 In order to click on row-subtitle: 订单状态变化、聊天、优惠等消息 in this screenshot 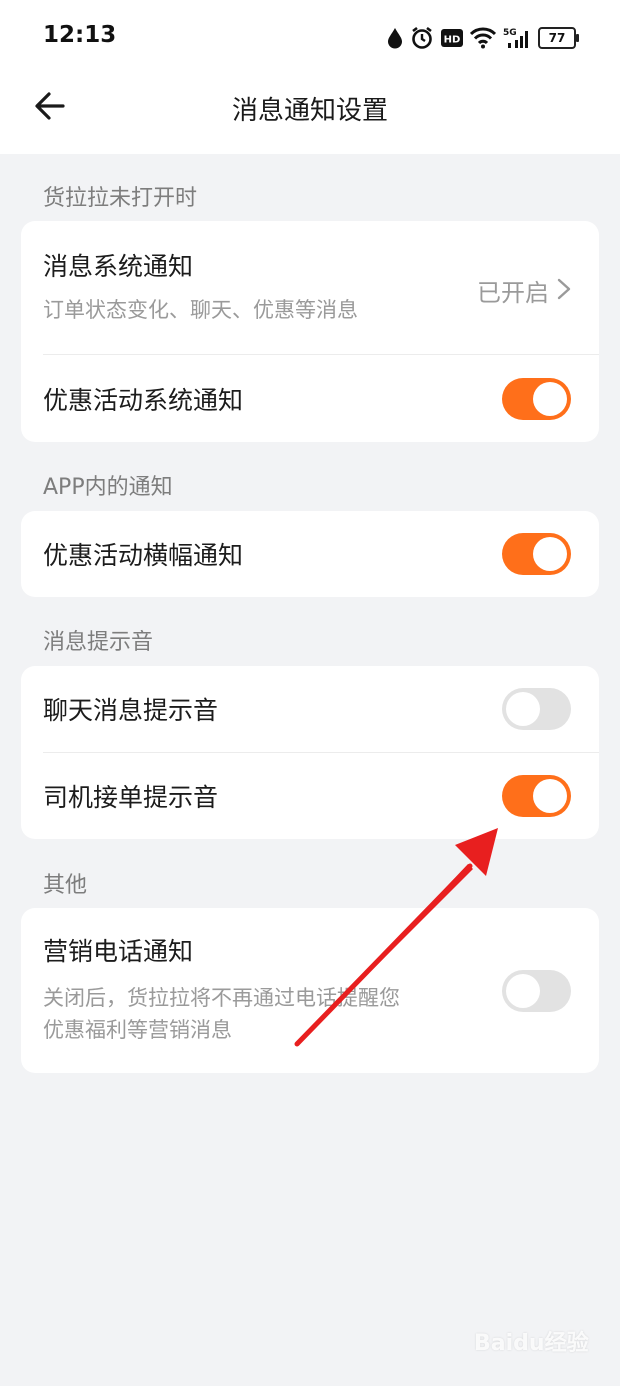, I will do `click(200, 310)`.